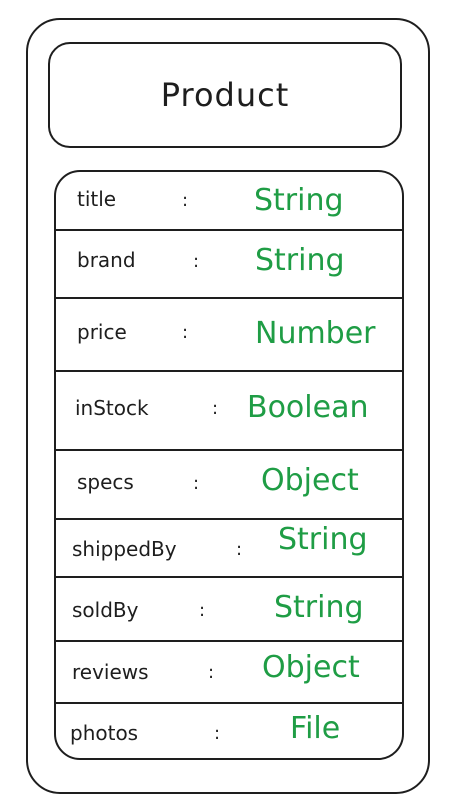 The image size is (453, 808). Describe the element at coordinates (106, 260) in the screenshot. I see `field-name: brand` at that location.